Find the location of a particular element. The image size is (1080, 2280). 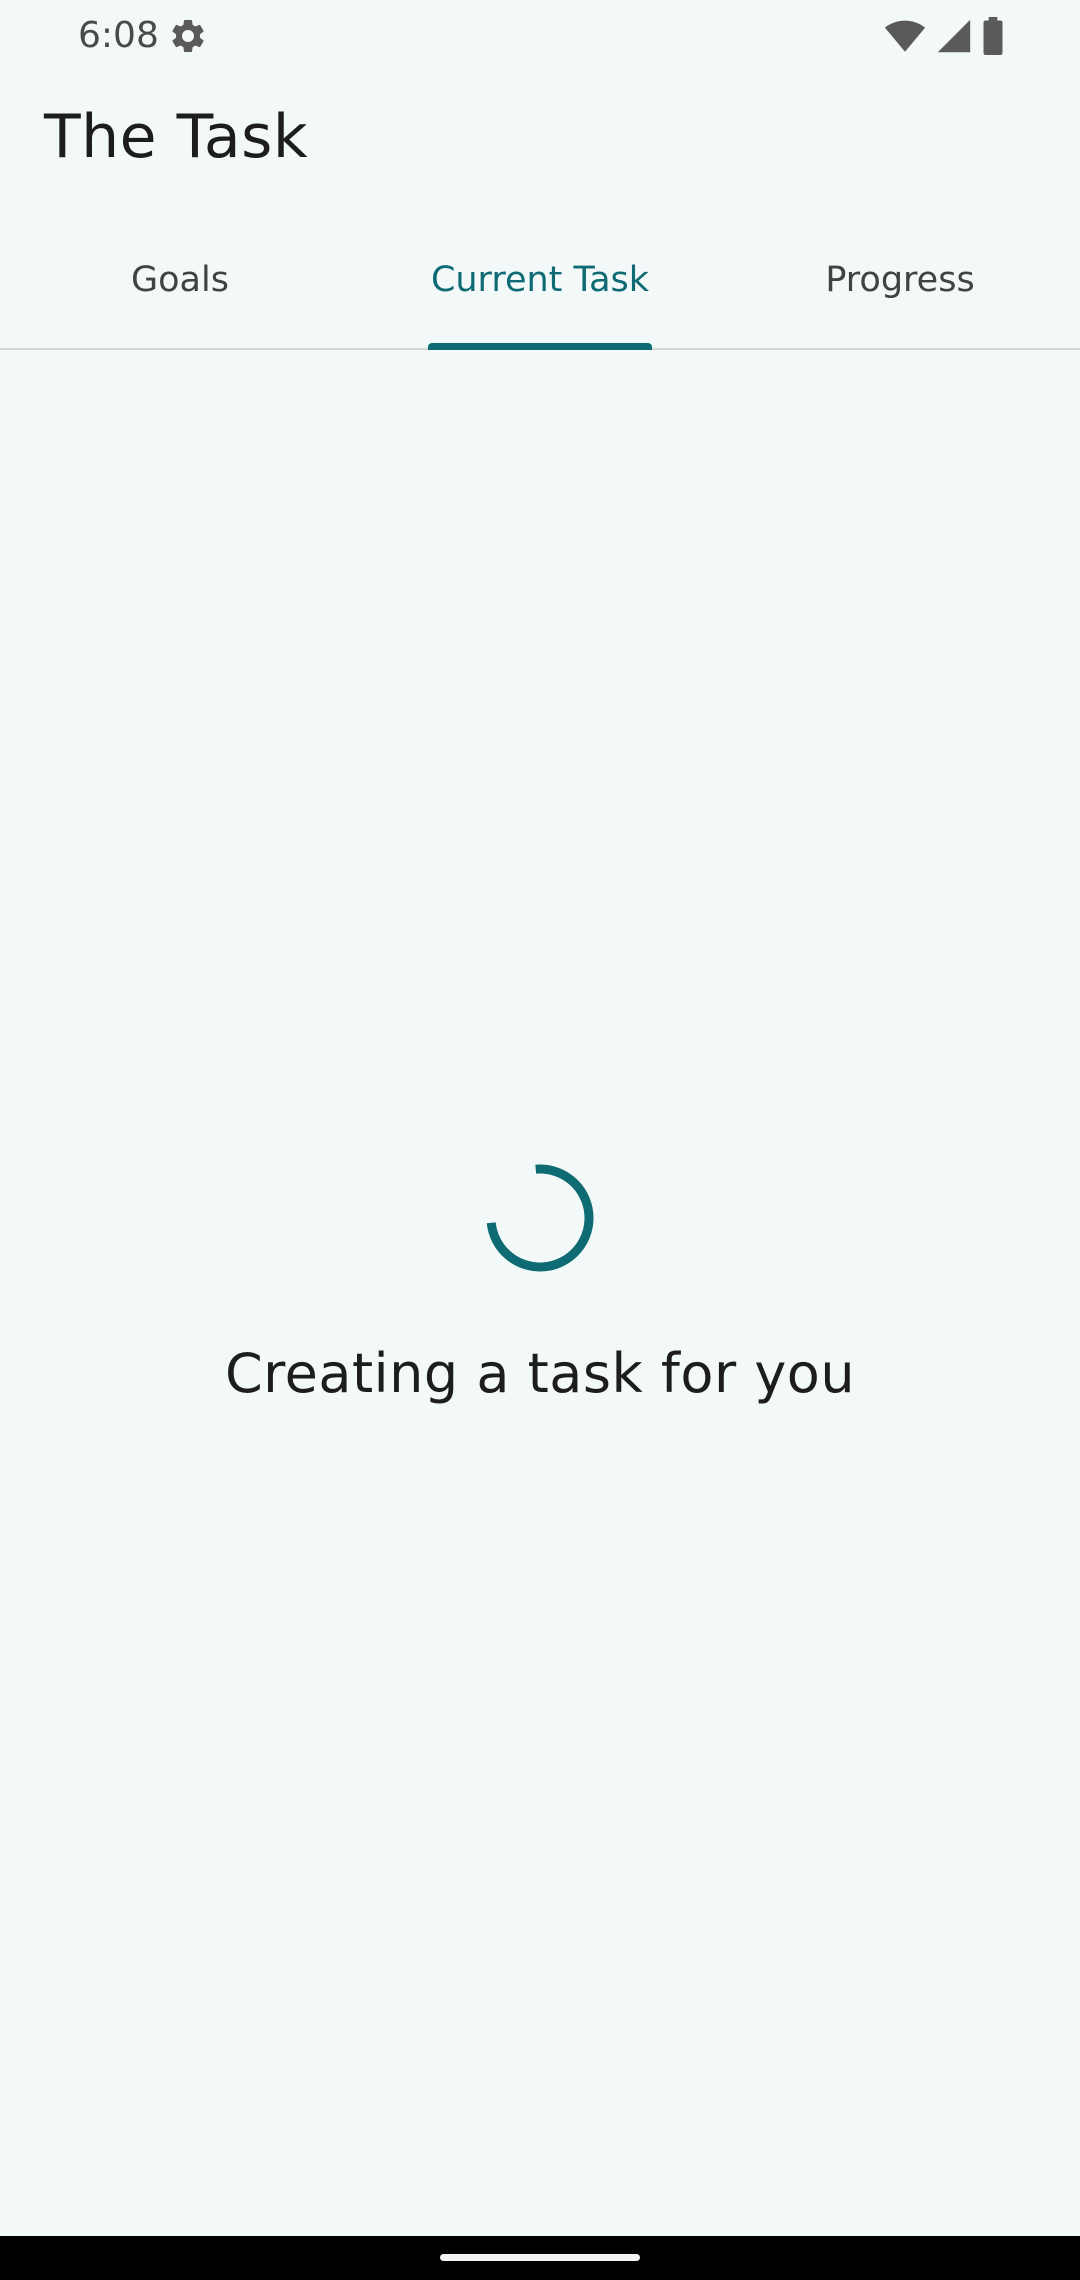

tab-bar: Goals Current Task Progress is located at coordinates (540, 281).